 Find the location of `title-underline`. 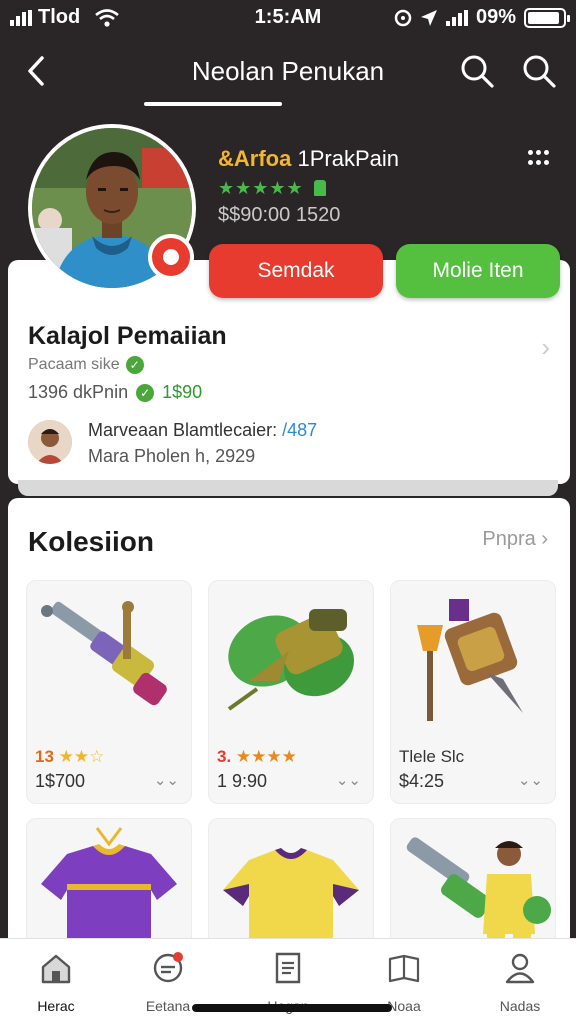

title-underline is located at coordinates (213, 104).